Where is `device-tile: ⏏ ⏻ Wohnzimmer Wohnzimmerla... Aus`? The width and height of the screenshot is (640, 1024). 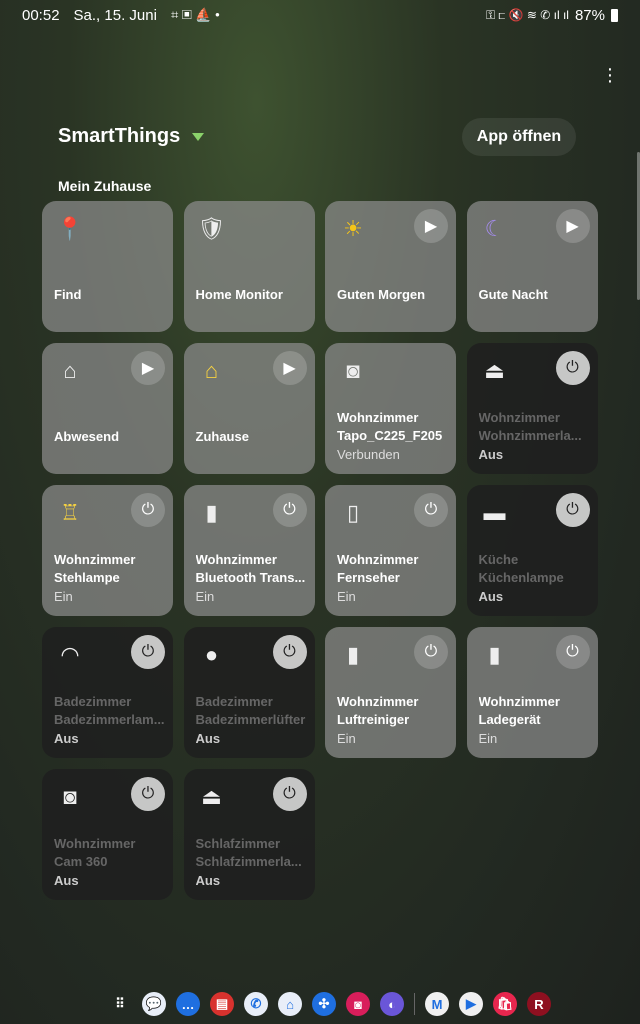 device-tile: ⏏ ⏻ Wohnzimmer Wohnzimmerla... Aus is located at coordinates (532, 408).